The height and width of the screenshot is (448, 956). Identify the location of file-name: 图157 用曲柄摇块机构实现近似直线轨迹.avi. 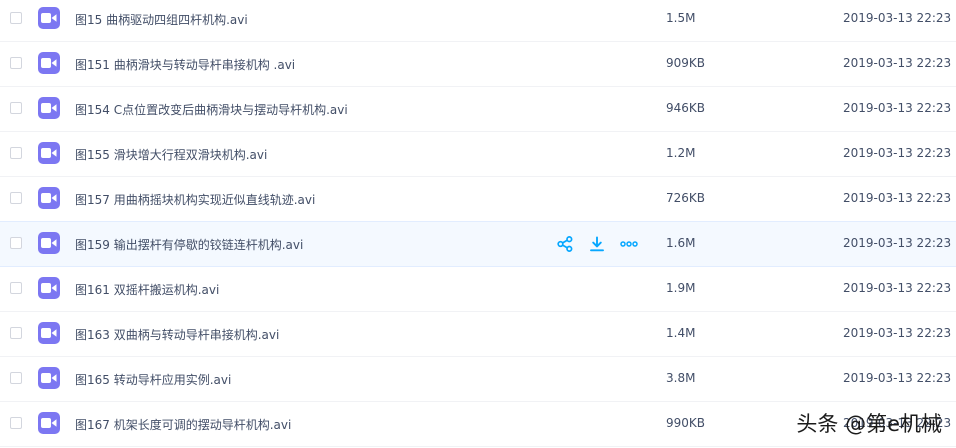
(195, 199).